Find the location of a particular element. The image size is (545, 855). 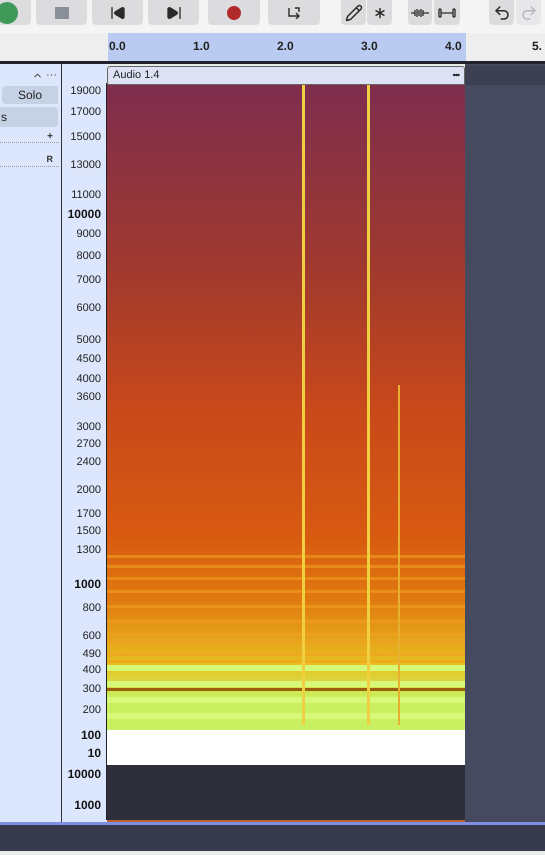

clip-header: Audio 1.4 ••• is located at coordinates (286, 75).